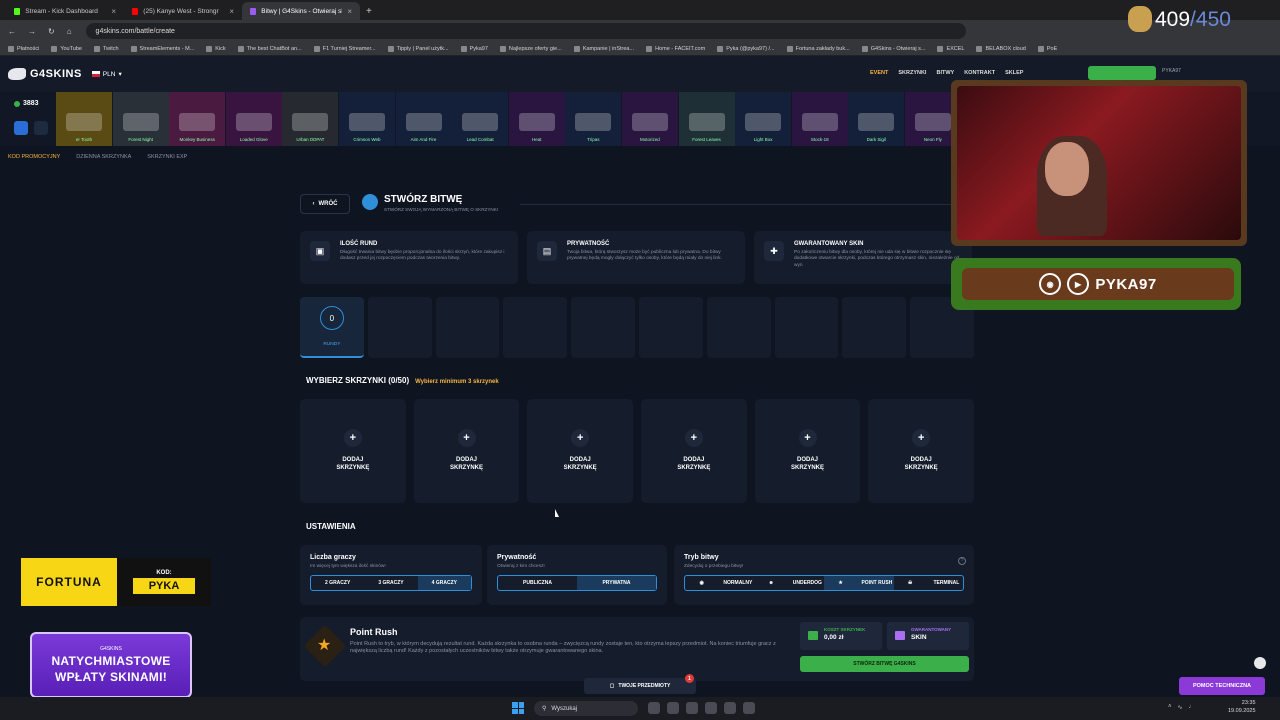 The image size is (1280, 720). What do you see at coordinates (366, 119) in the screenshot?
I see `case-tile: Crimson Web` at bounding box center [366, 119].